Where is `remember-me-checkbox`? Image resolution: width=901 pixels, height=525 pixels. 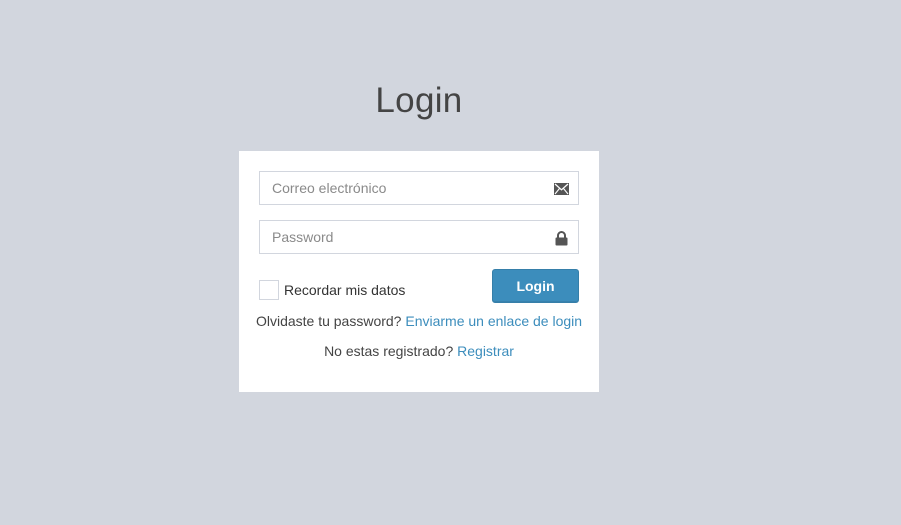
remember-me-checkbox is located at coordinates (269, 290).